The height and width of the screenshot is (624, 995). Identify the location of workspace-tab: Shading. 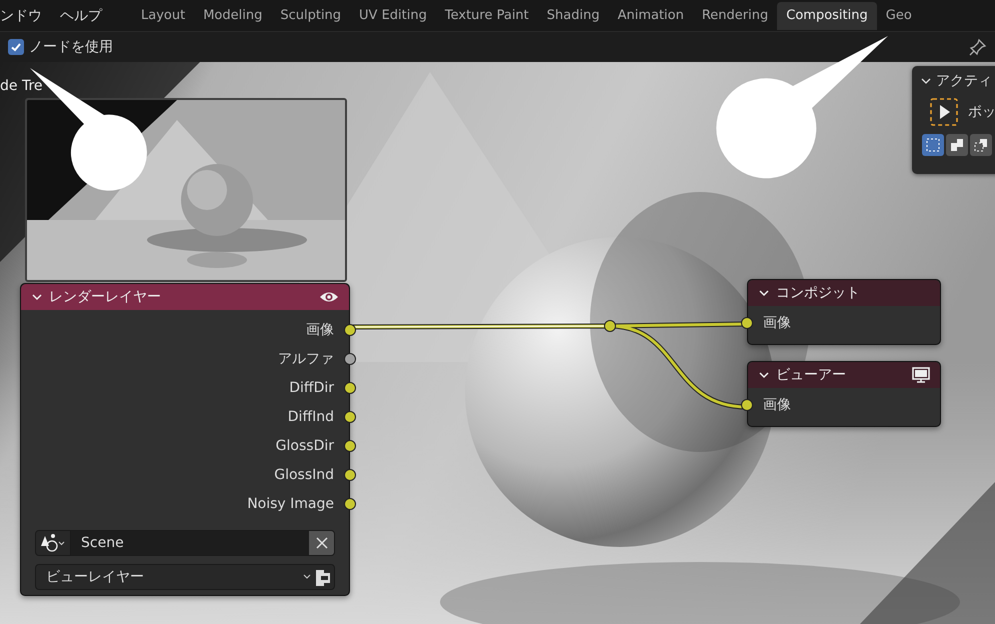
(573, 16).